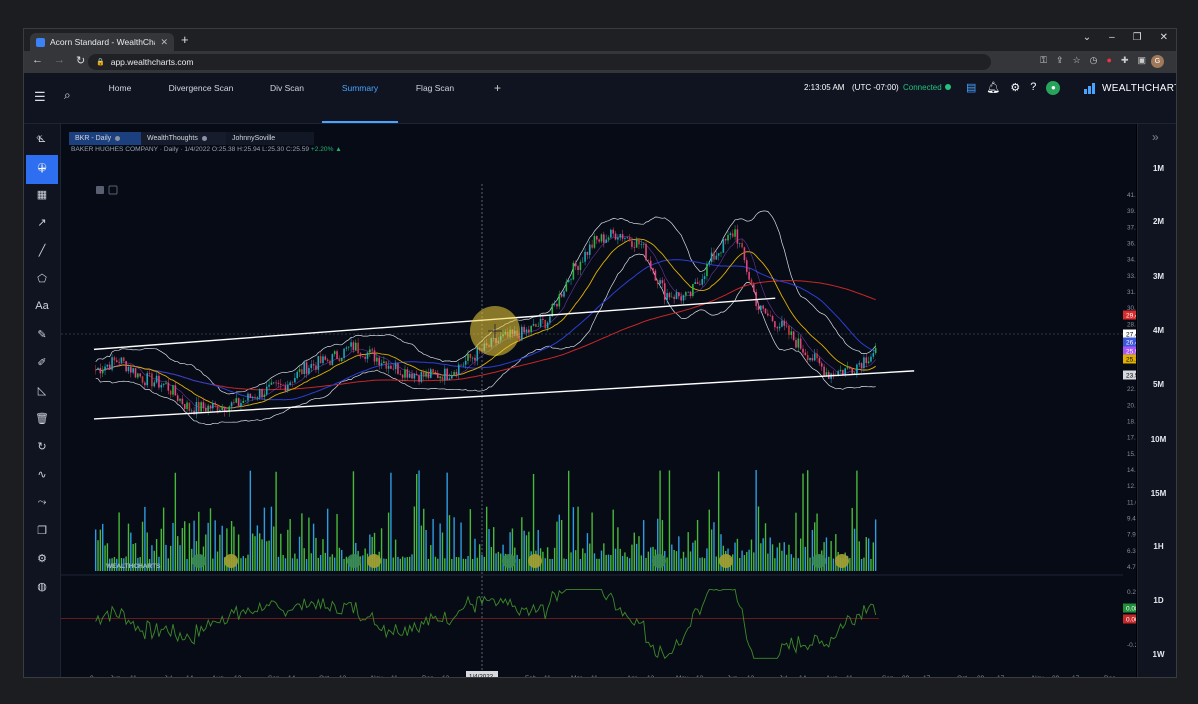 The height and width of the screenshot is (704, 1198). What do you see at coordinates (1157, 168) in the screenshot?
I see `range-button-1m: 1M` at bounding box center [1157, 168].